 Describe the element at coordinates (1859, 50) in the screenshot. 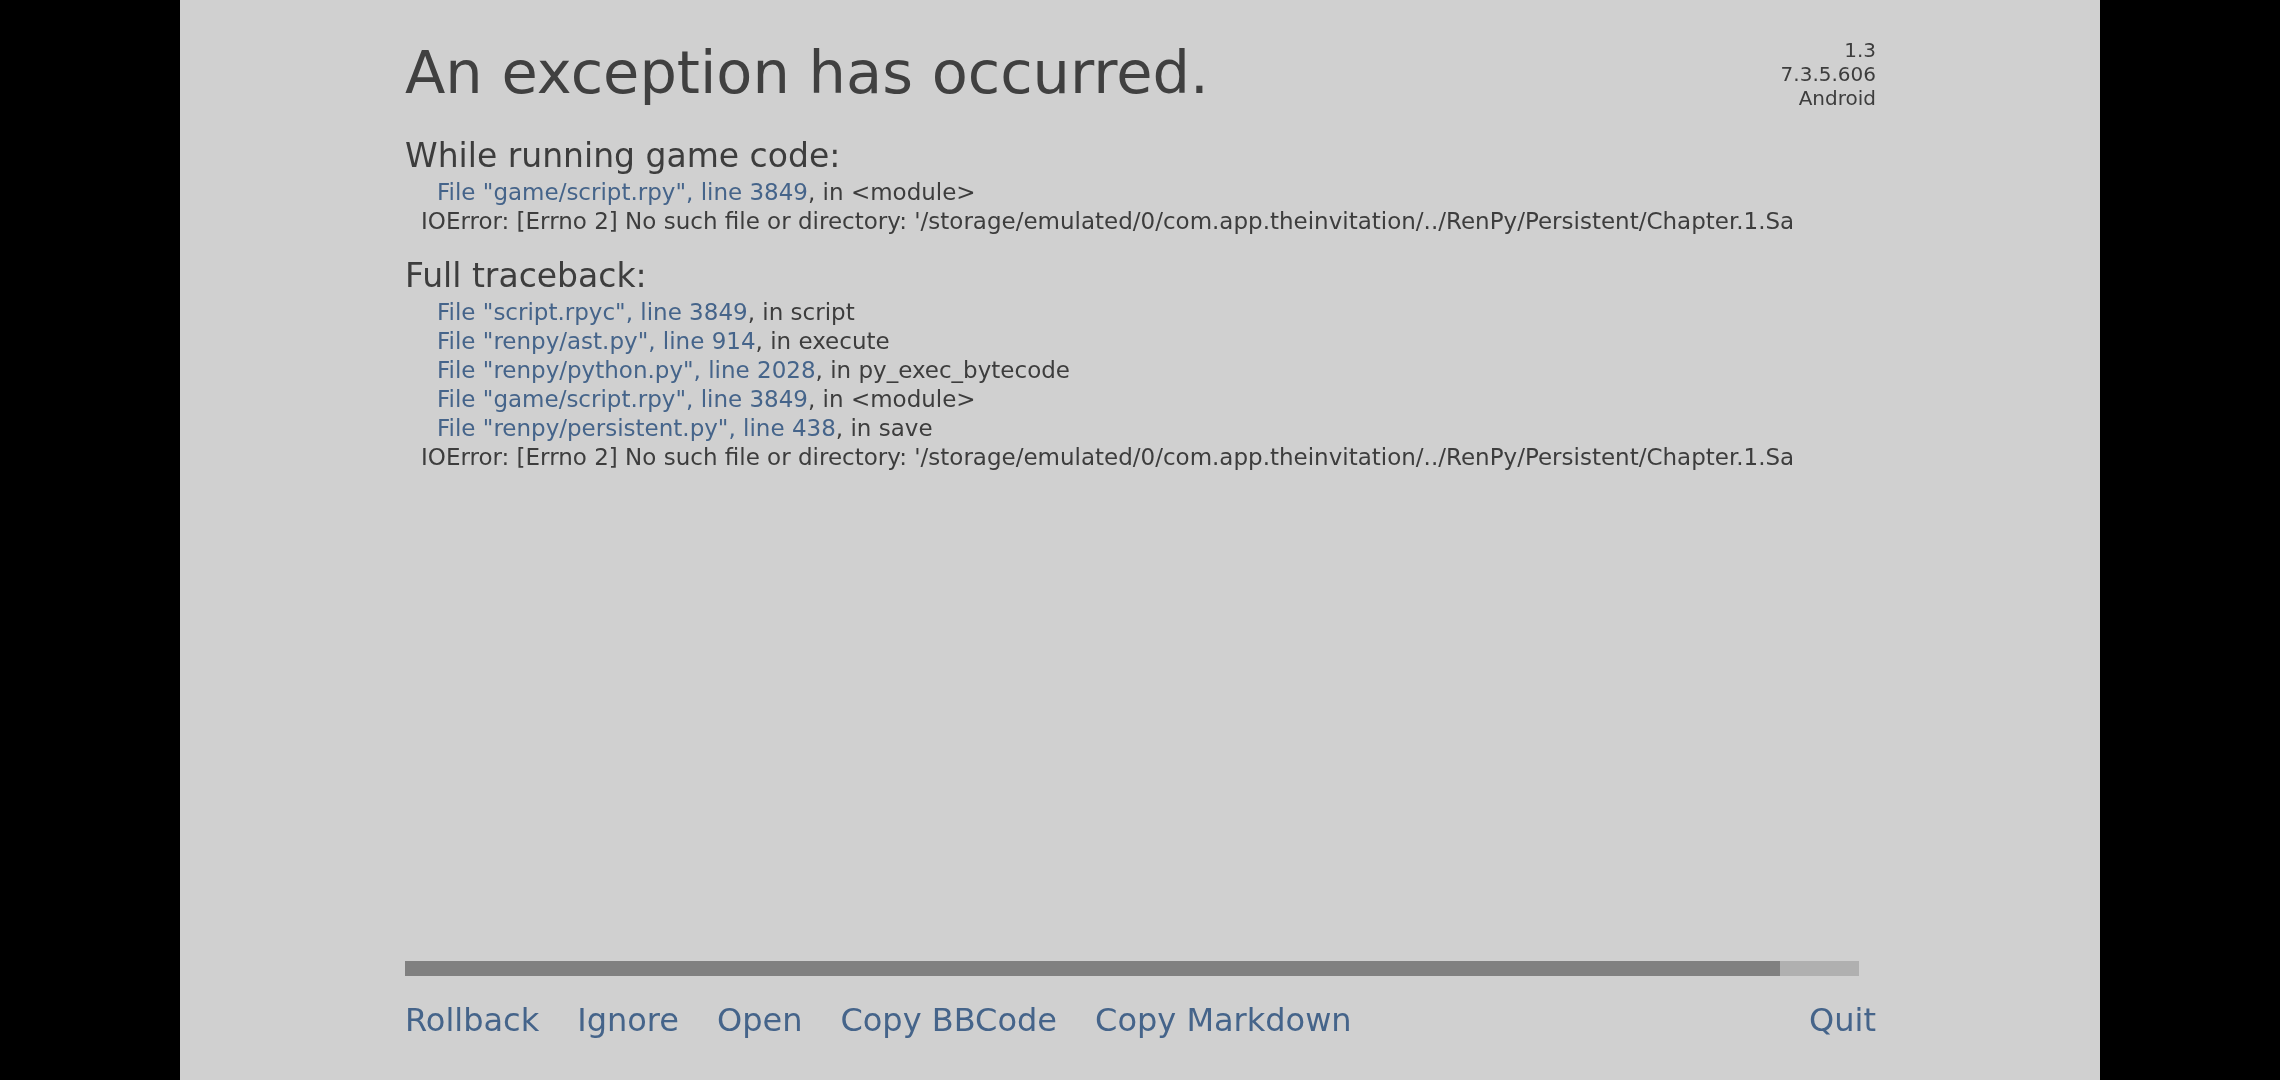

I see `version-text: 1.3` at that location.